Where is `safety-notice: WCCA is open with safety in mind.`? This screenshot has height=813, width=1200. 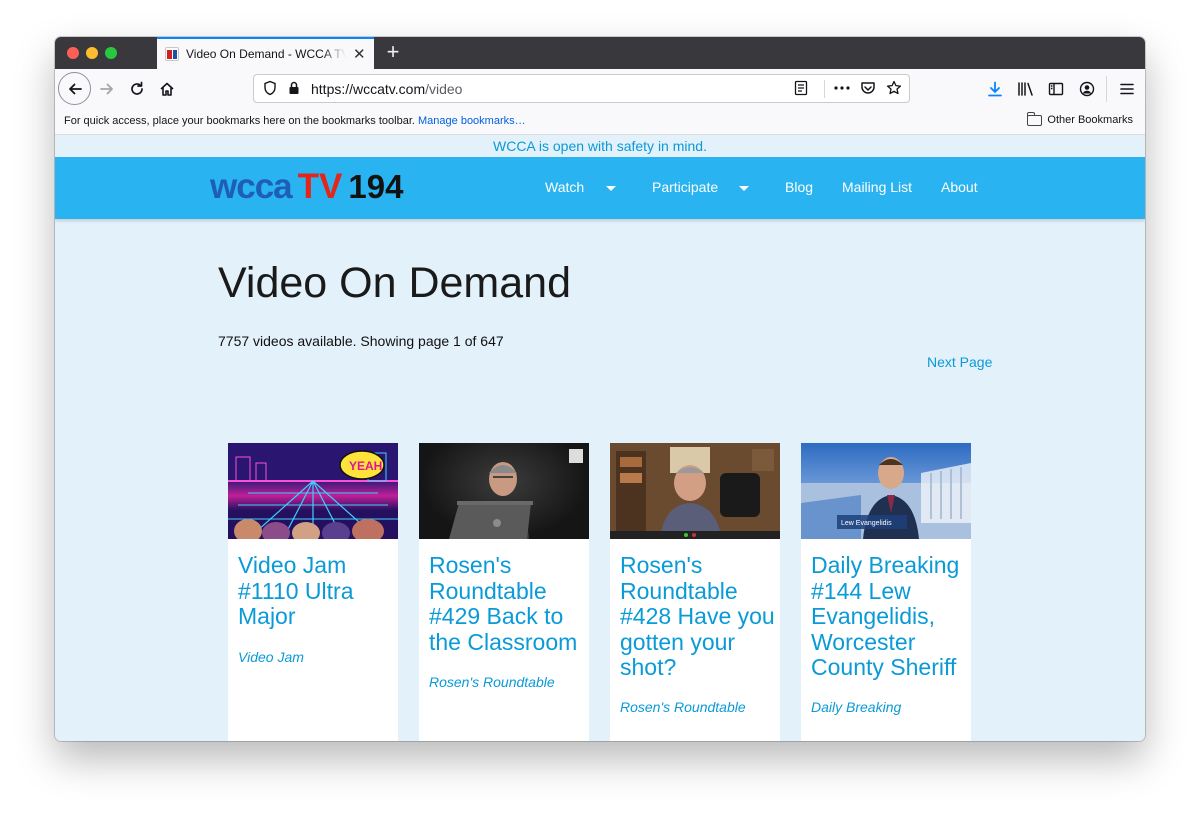 safety-notice: WCCA is open with safety in mind. is located at coordinates (600, 146).